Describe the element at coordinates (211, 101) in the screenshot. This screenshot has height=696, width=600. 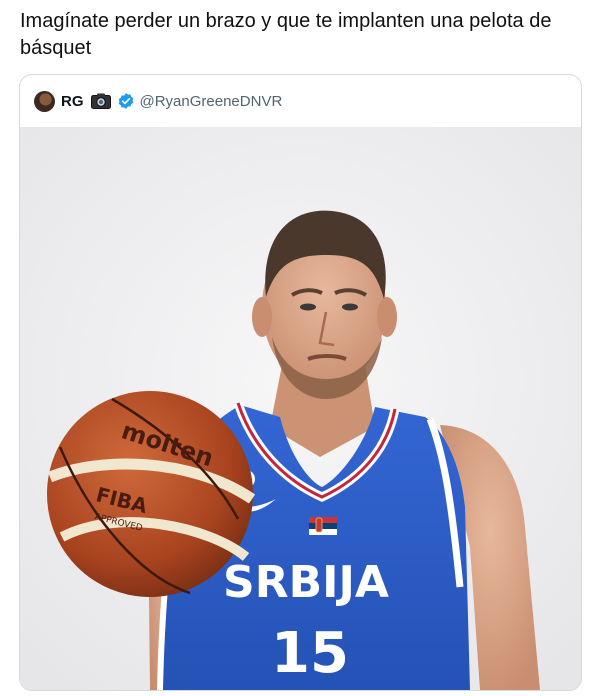
I see `handle: @RyanGreeneDNVR` at that location.